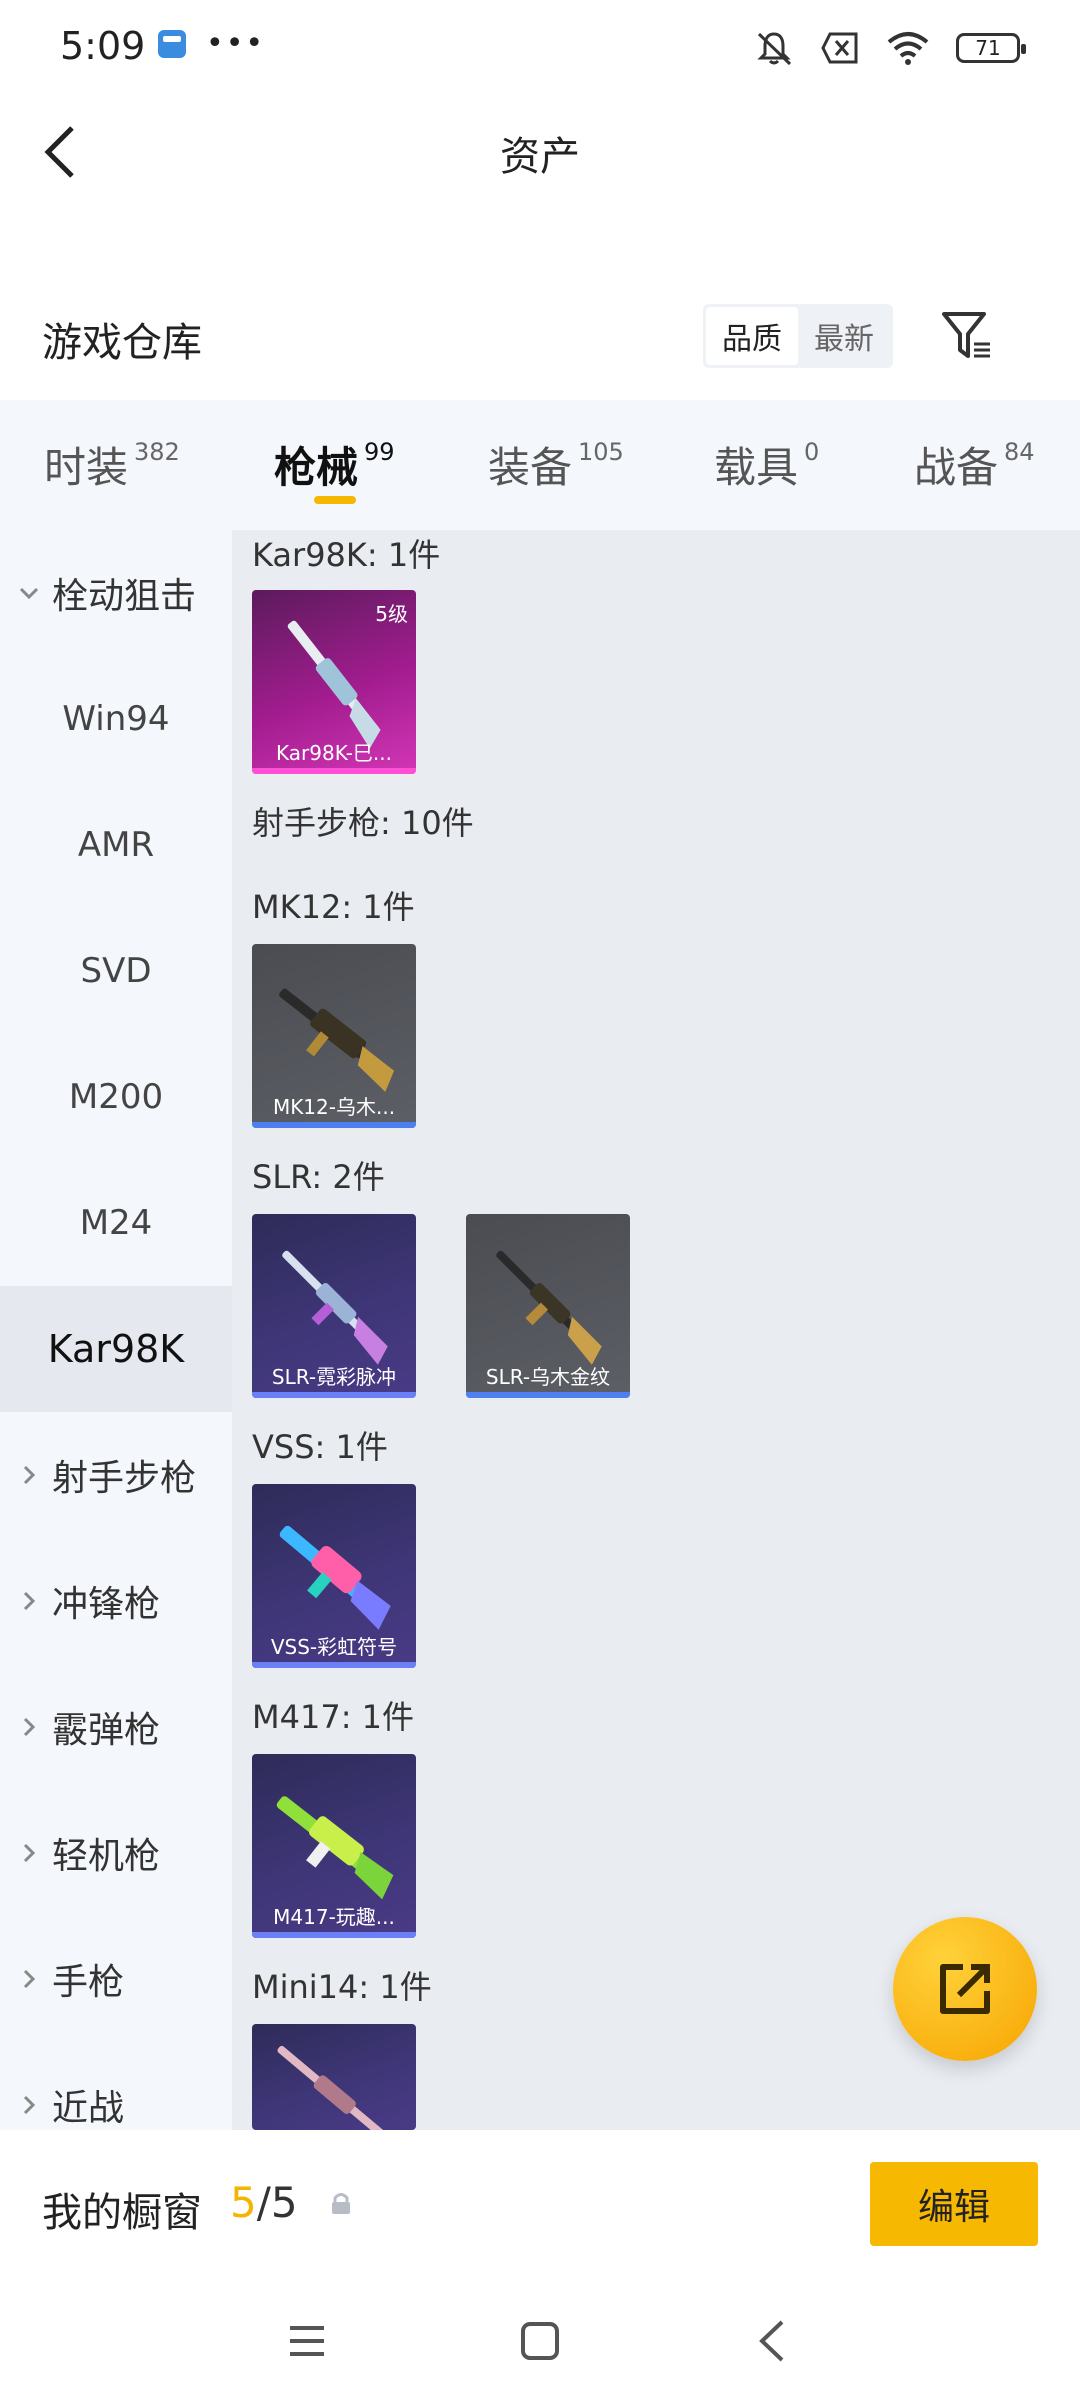 This screenshot has width=1080, height=2400. What do you see at coordinates (122, 343) in the screenshot?
I see `warehouse-title: 游戏仓库` at bounding box center [122, 343].